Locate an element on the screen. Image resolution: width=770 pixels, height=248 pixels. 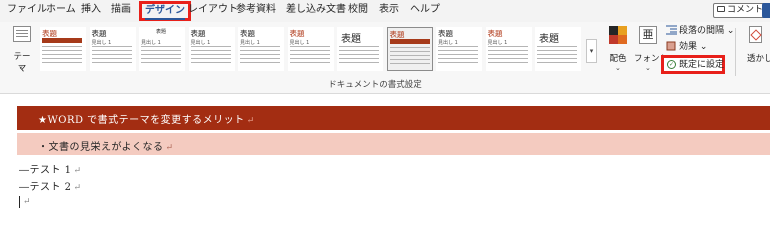
fonts-label: フォント is located at coordinates (651, 59).